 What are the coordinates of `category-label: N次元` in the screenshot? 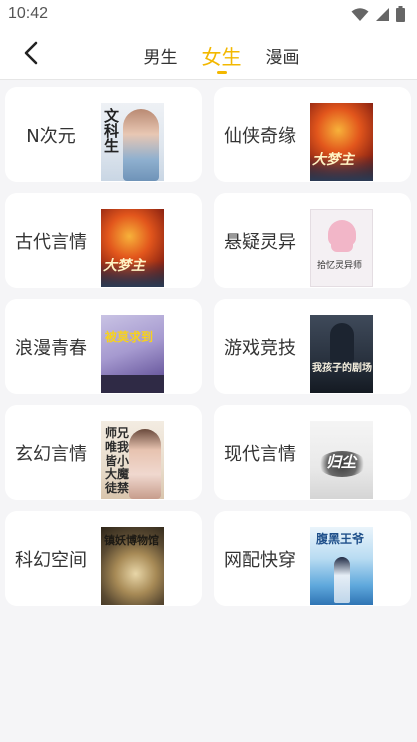 It's located at (51, 136).